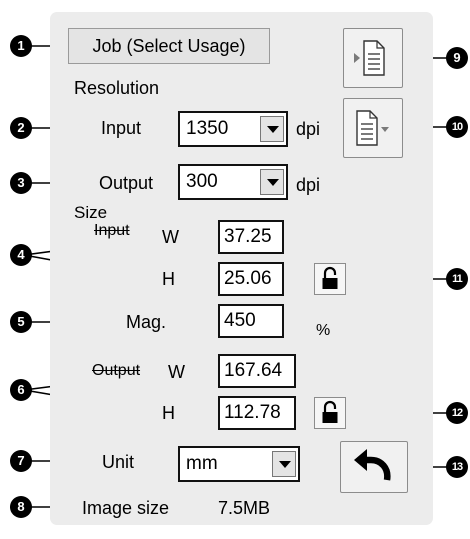 The width and height of the screenshot is (470, 539). What do you see at coordinates (457, 467) in the screenshot?
I see `callout-badge: 13` at bounding box center [457, 467].